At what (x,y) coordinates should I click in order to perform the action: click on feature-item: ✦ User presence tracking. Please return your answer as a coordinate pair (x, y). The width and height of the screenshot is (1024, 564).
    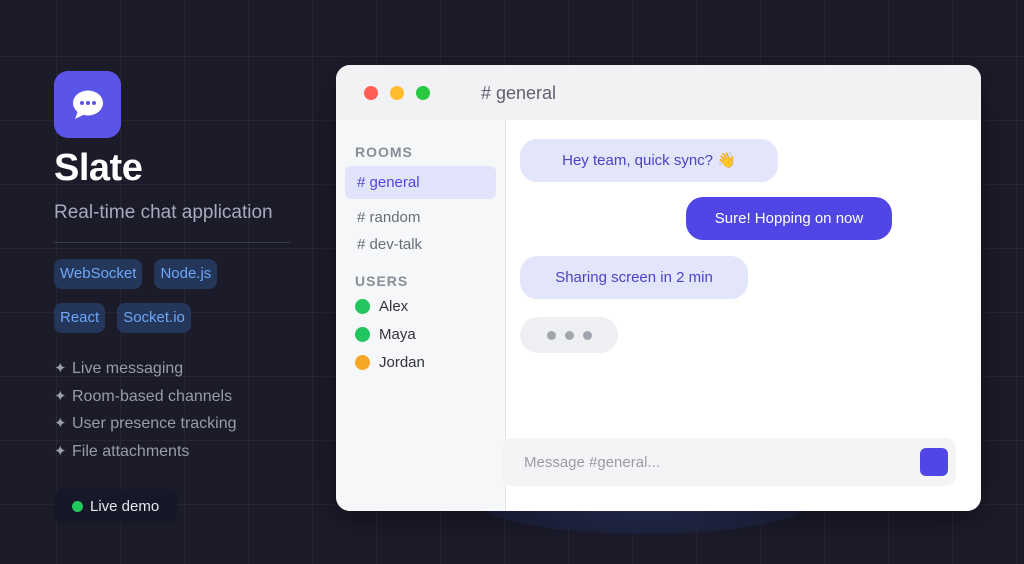
    Looking at the image, I should click on (174, 424).